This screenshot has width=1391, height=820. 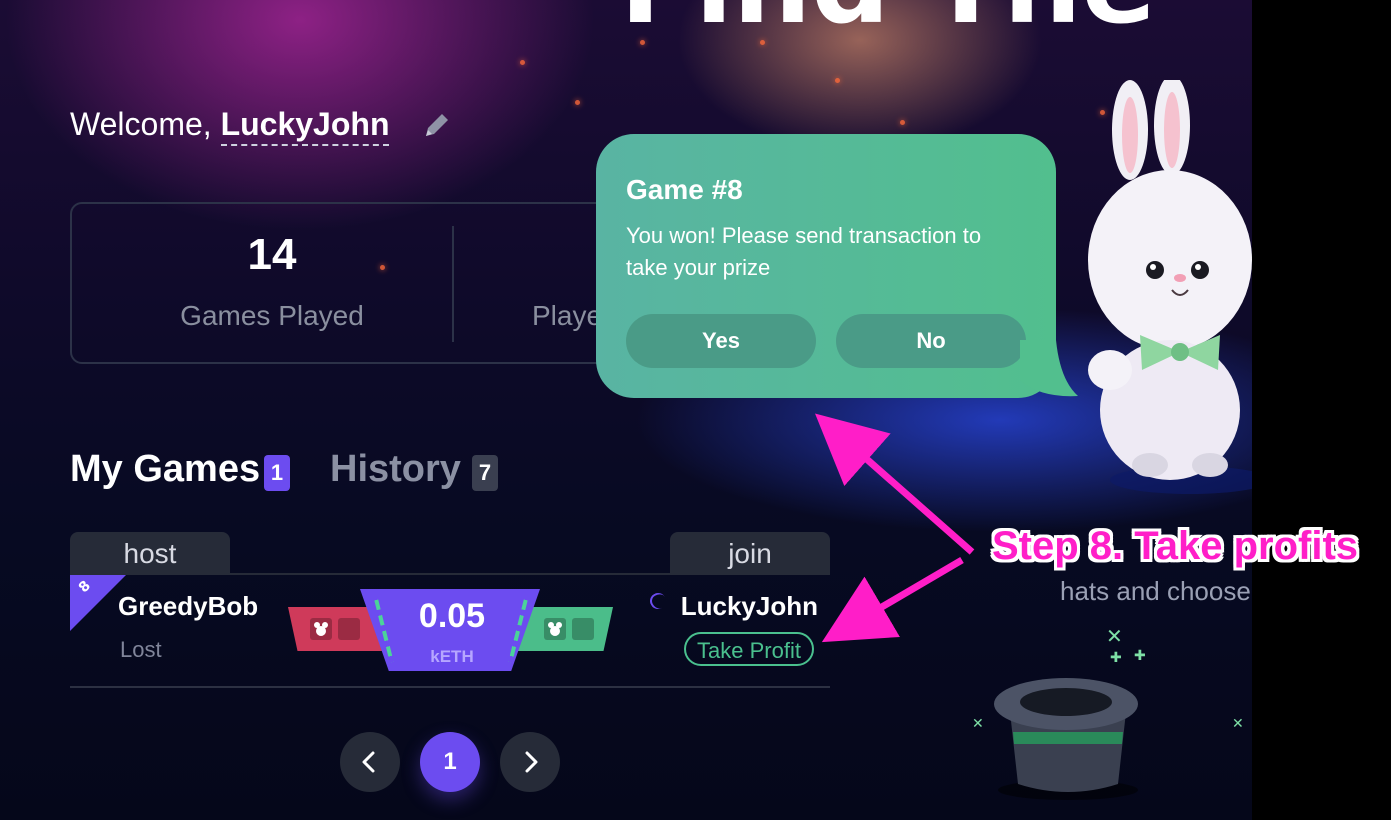 I want to click on stat-value: 14, so click(x=272, y=254).